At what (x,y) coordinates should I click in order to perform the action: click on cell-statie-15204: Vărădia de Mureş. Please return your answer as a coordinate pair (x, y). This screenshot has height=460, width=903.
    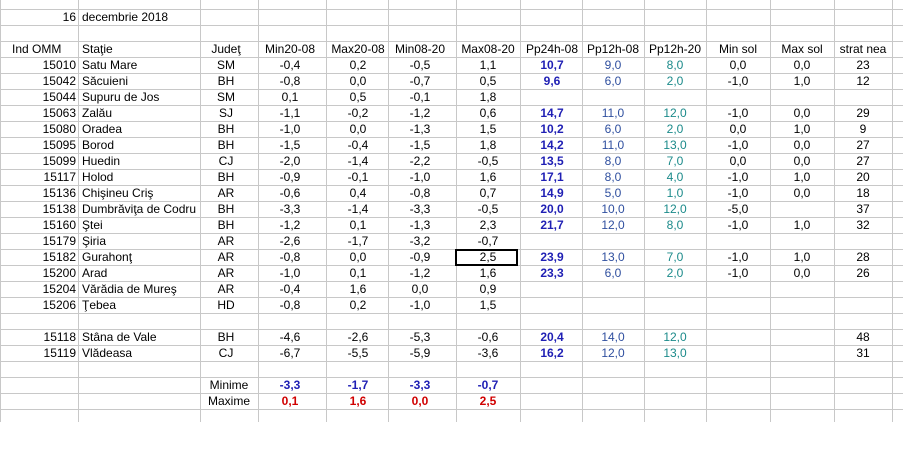
    Looking at the image, I should click on (144, 289).